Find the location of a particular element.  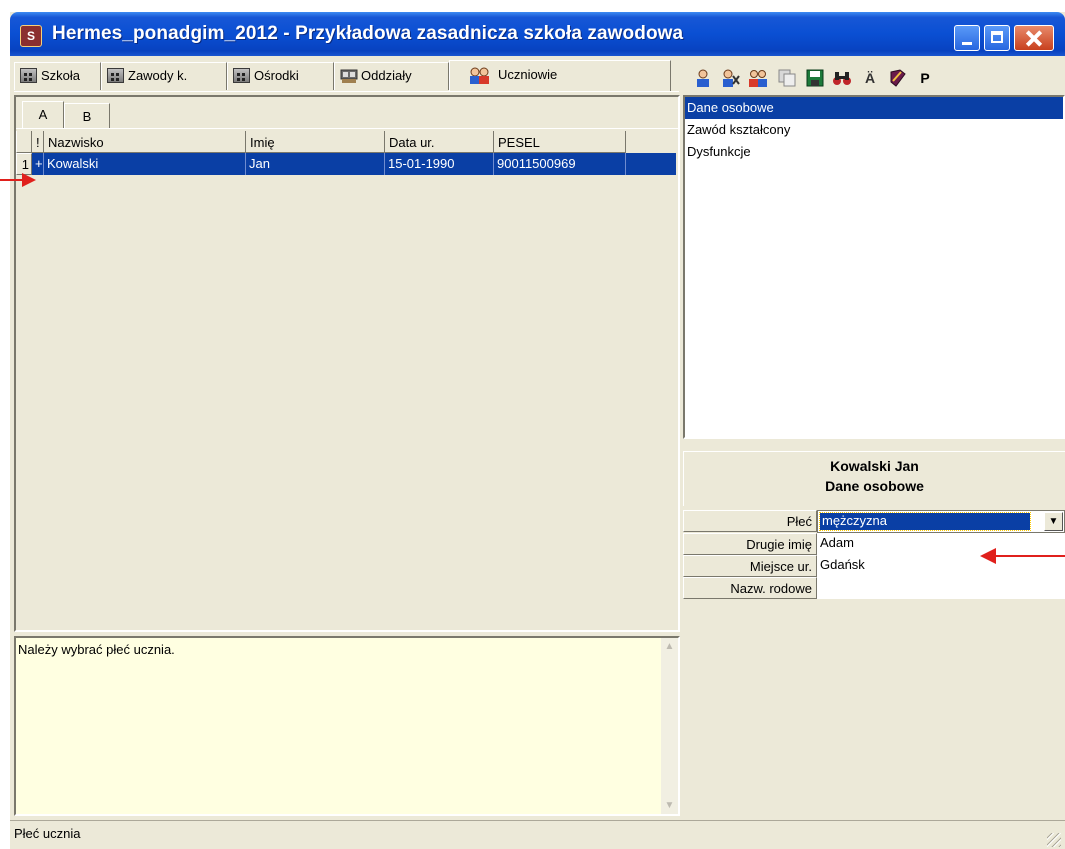

students-group-icon is located at coordinates (758, 78).